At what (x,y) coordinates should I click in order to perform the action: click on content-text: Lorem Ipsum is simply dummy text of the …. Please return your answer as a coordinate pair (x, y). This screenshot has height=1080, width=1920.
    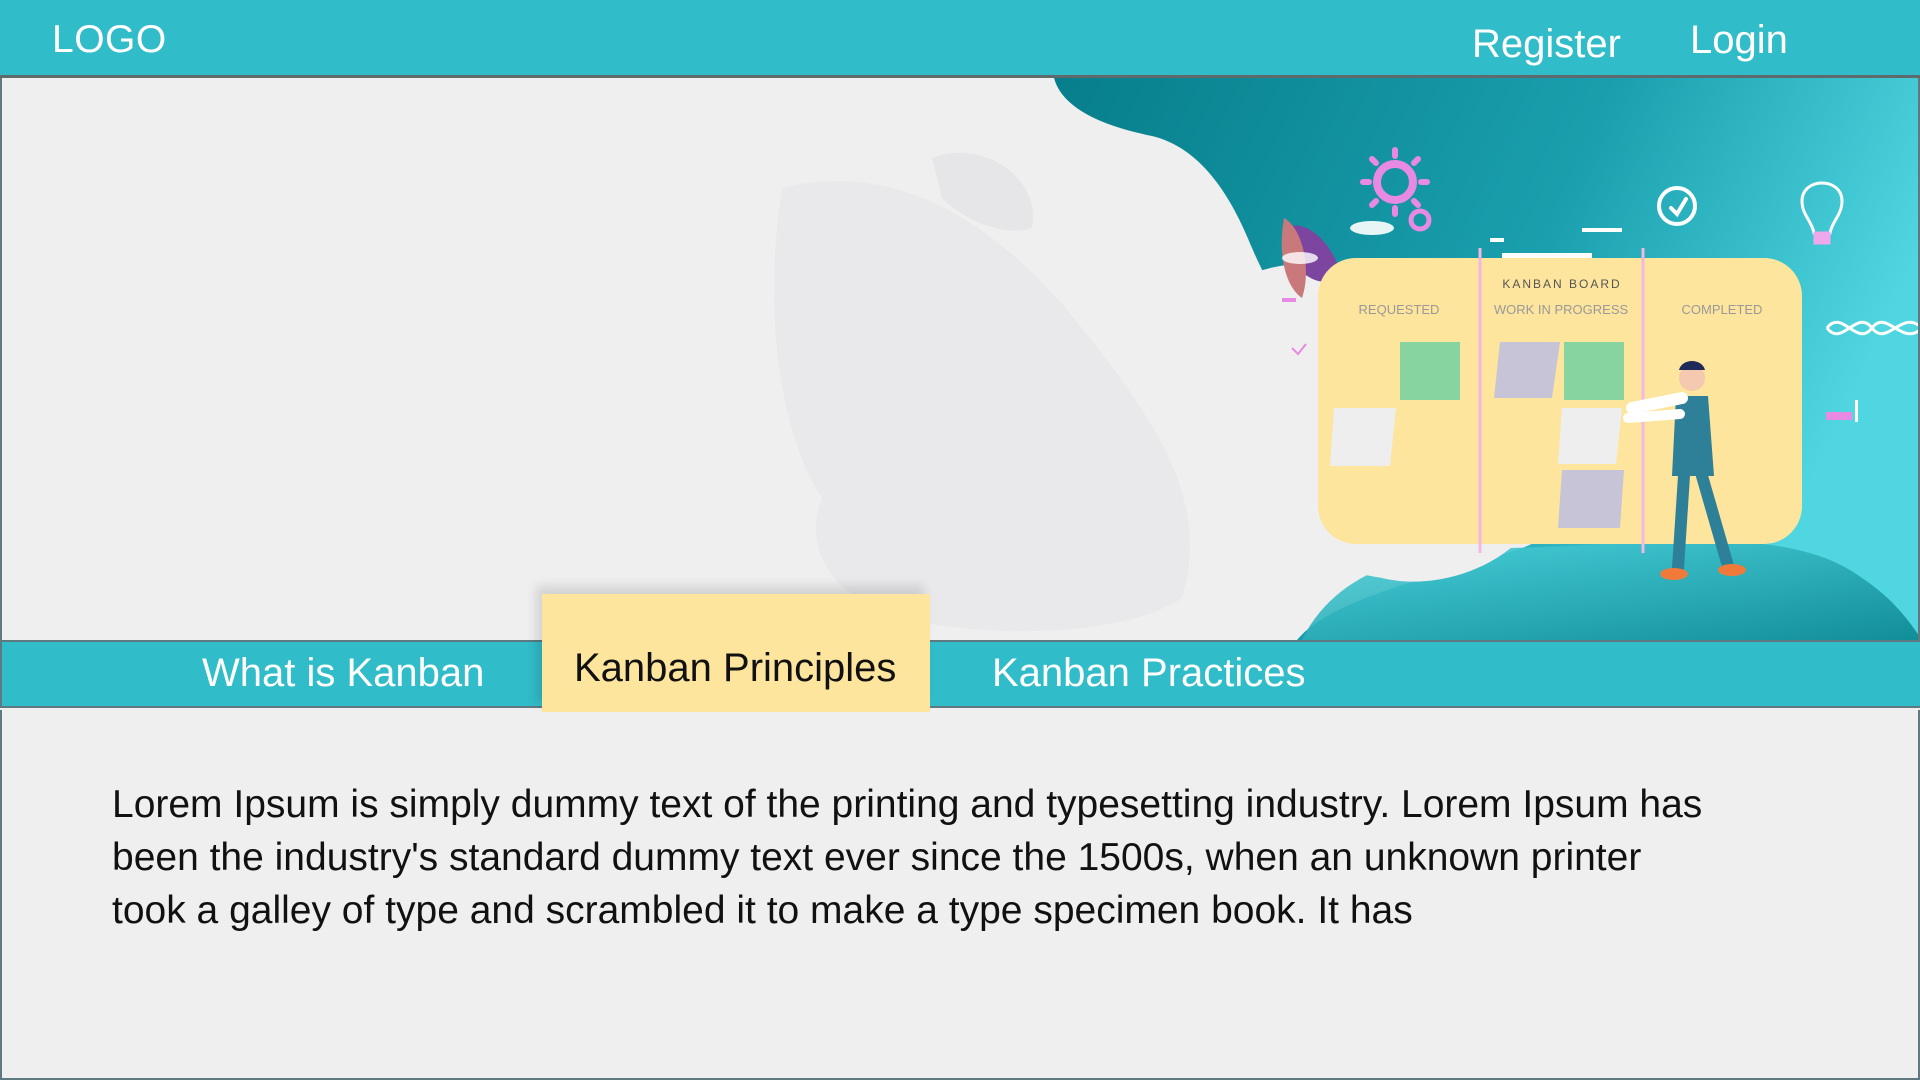
    Looking at the image, I should click on (907, 857).